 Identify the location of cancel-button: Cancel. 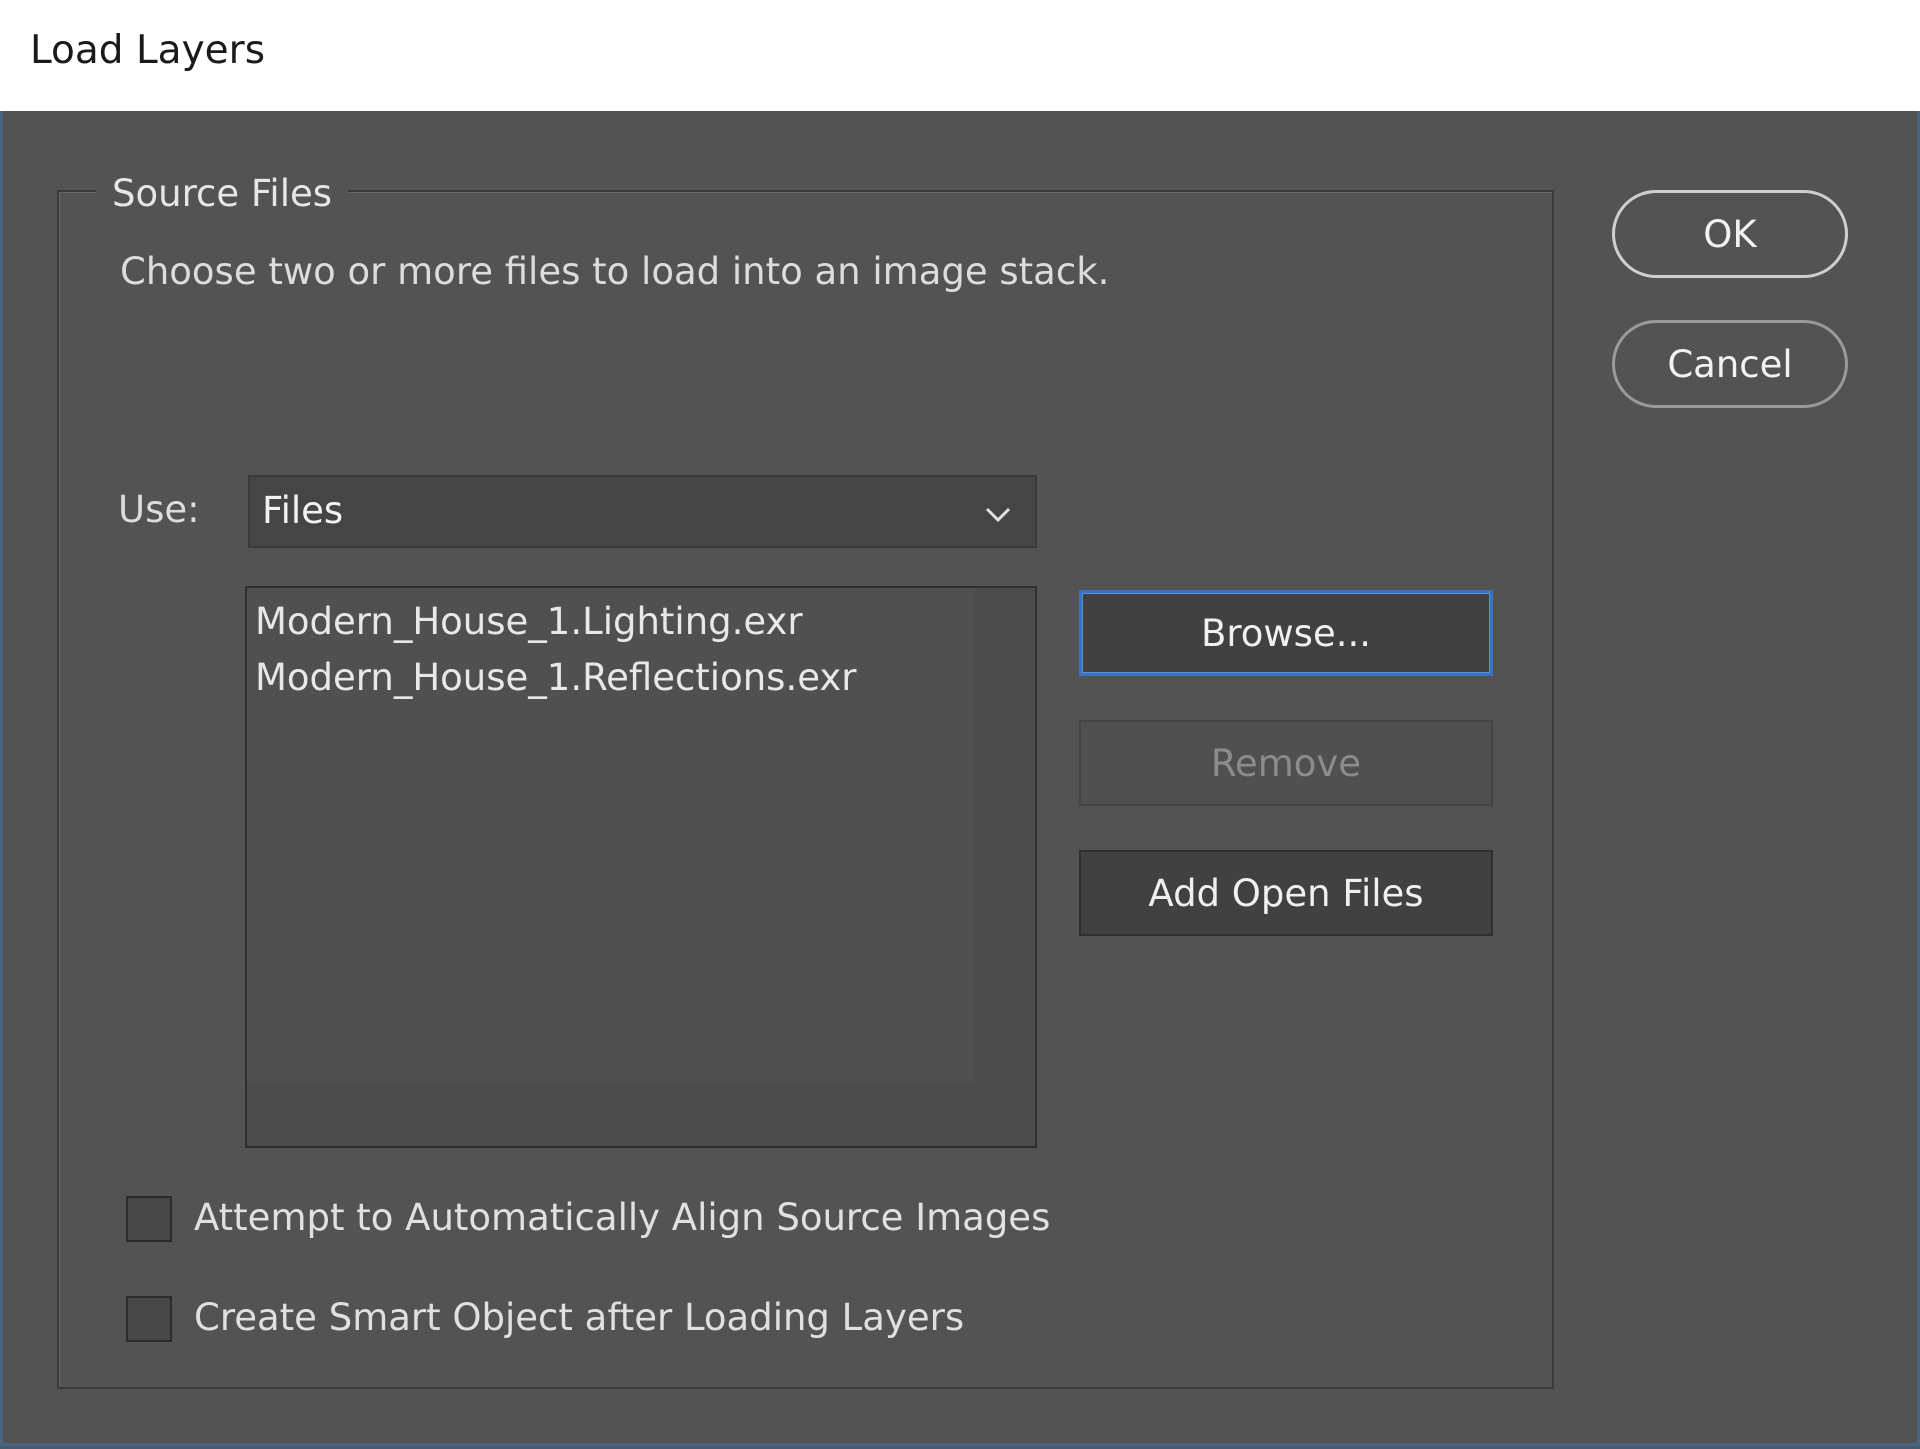
(1730, 364).